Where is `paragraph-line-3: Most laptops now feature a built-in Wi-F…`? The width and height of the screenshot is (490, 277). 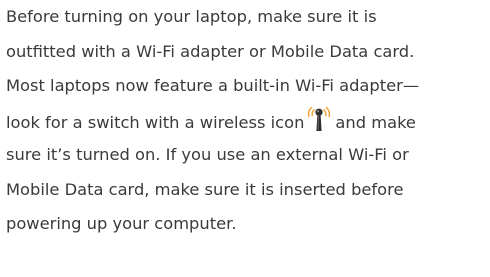 paragraph-line-3: Most laptops now feature a built-in Wi-F… is located at coordinates (213, 85).